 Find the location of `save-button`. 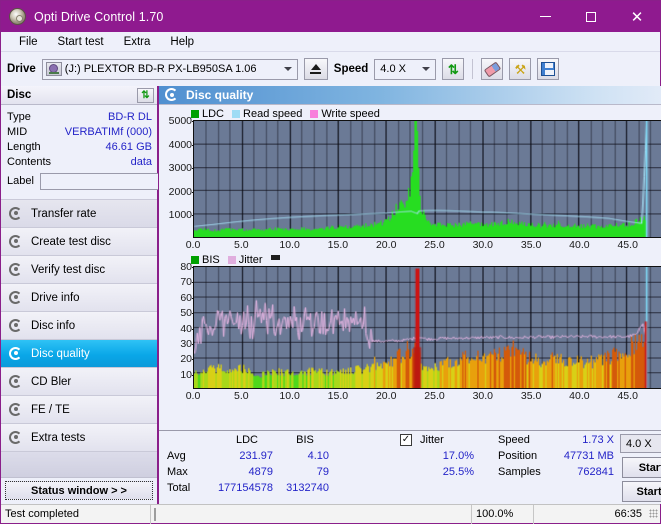

save-button is located at coordinates (548, 69).